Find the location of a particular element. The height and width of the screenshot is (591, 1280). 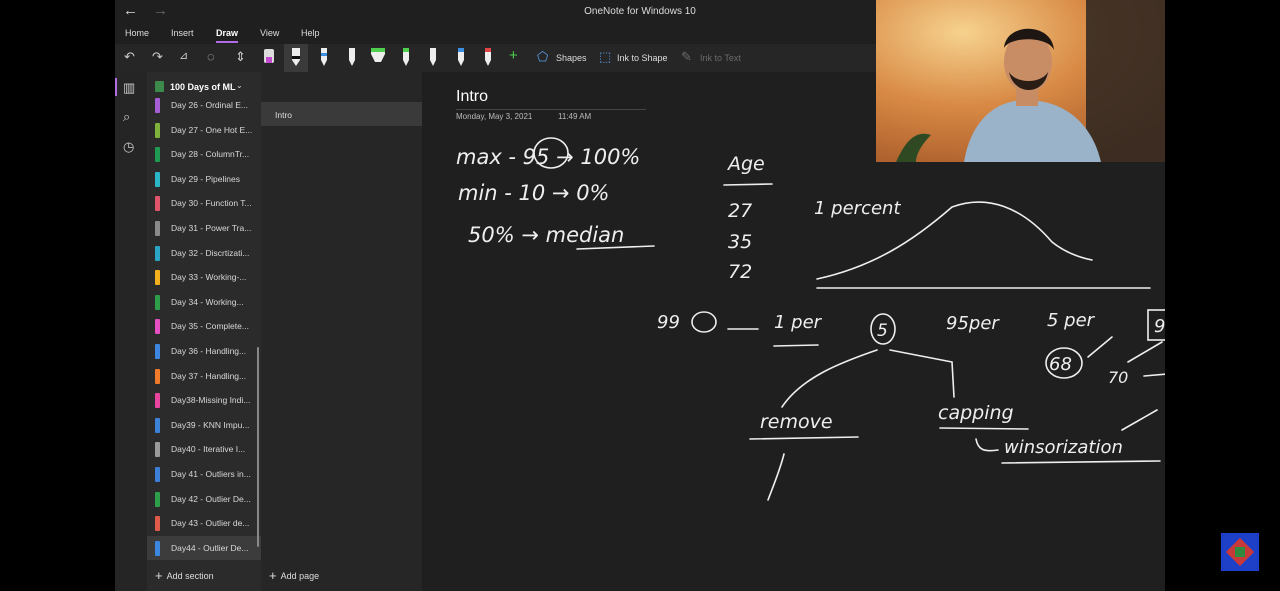

tab-home: Home is located at coordinates (137, 33).